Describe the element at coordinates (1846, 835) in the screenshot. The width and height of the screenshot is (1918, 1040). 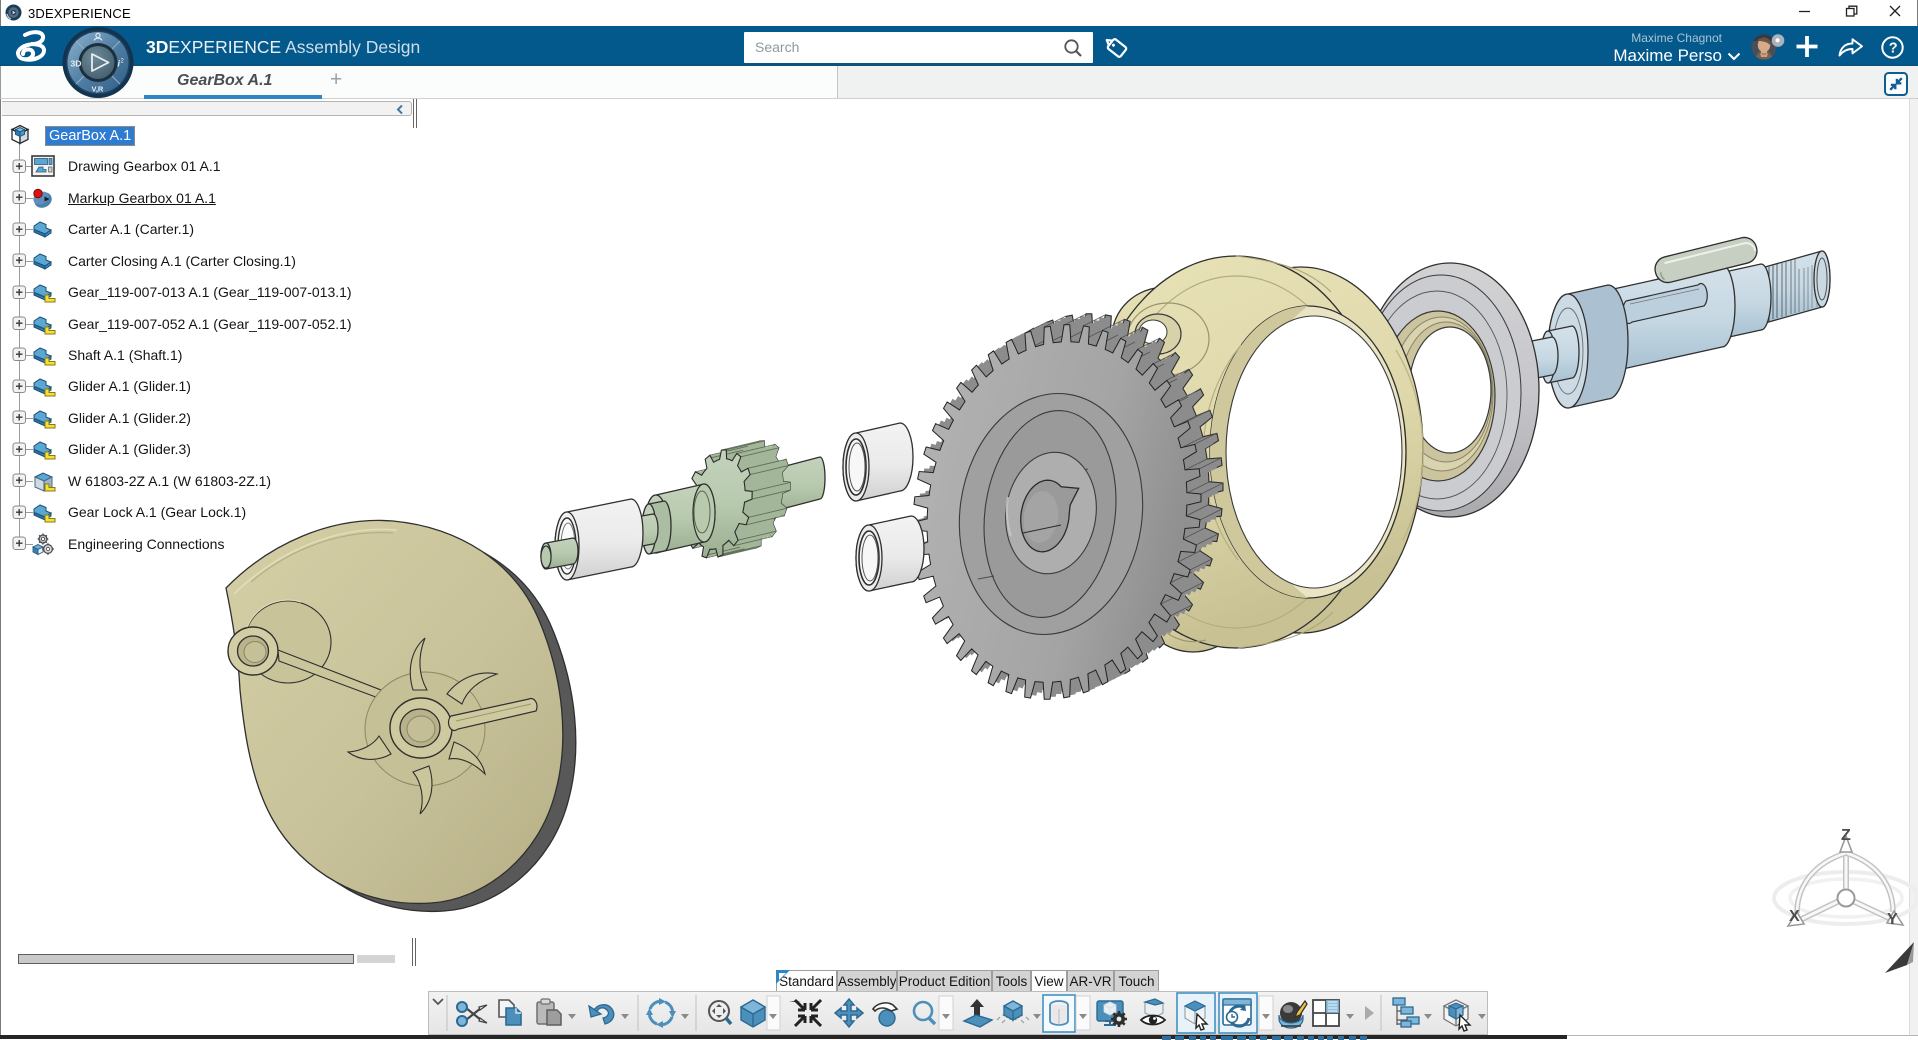
I see `svg-text: Z` at that location.